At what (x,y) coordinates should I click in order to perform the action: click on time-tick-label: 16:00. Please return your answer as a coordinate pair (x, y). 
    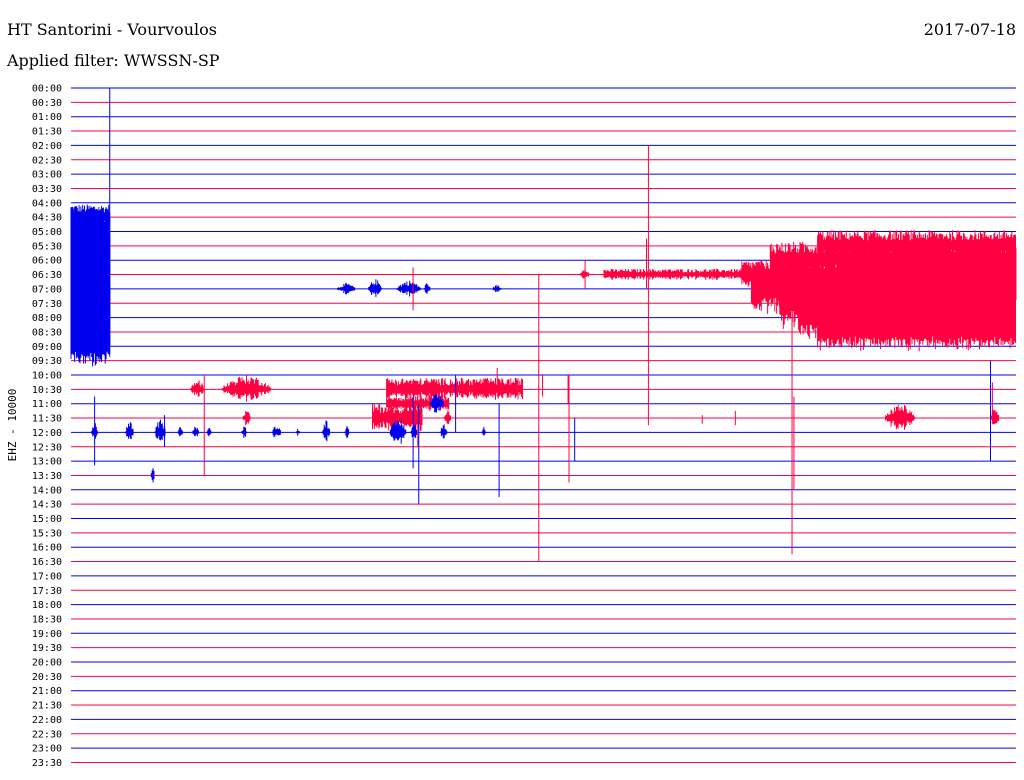
    Looking at the image, I should click on (47, 548).